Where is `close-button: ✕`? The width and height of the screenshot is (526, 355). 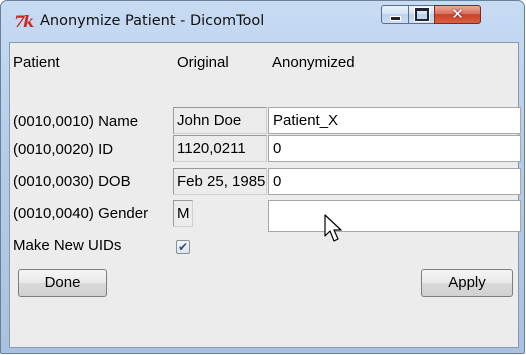 close-button: ✕ is located at coordinates (457, 14).